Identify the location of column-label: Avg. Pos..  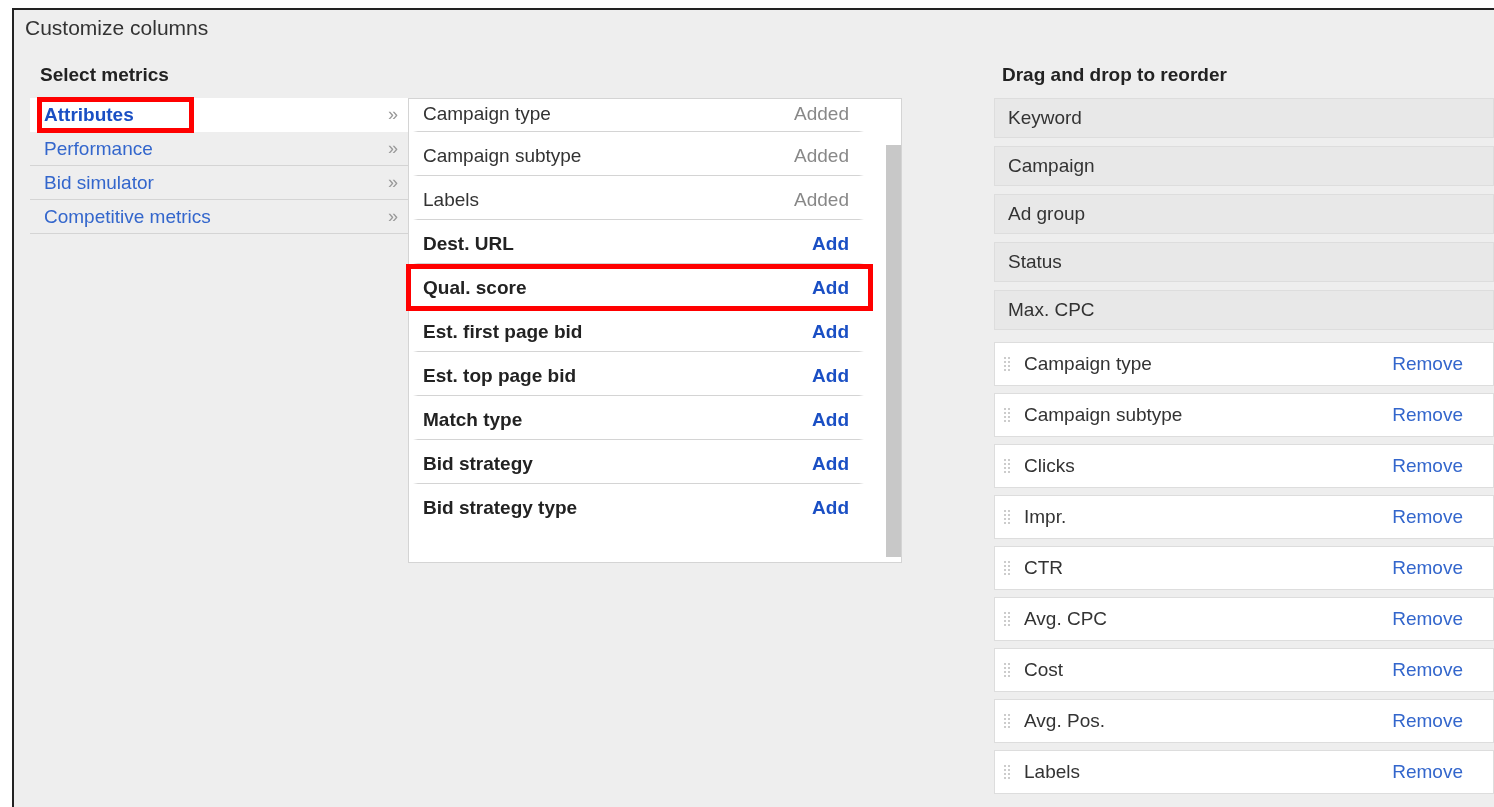
(1065, 721).